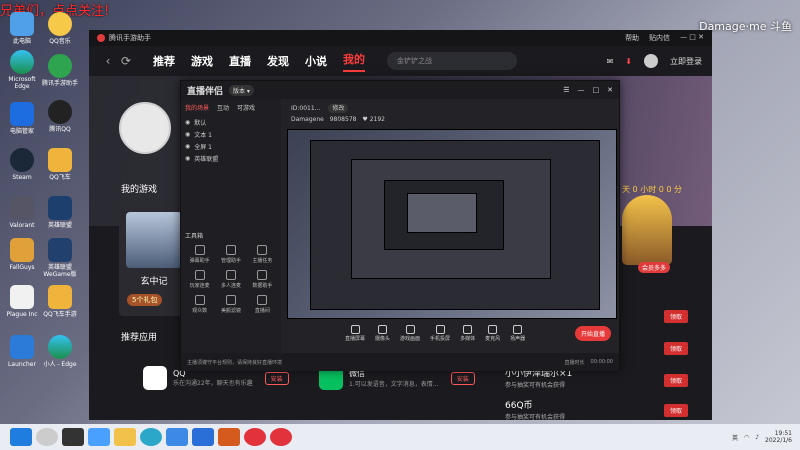 Image resolution: width=800 pixels, height=450 pixels. What do you see at coordinates (592, 333) in the screenshot?
I see `start-stream-button: 开始直播` at bounding box center [592, 333].